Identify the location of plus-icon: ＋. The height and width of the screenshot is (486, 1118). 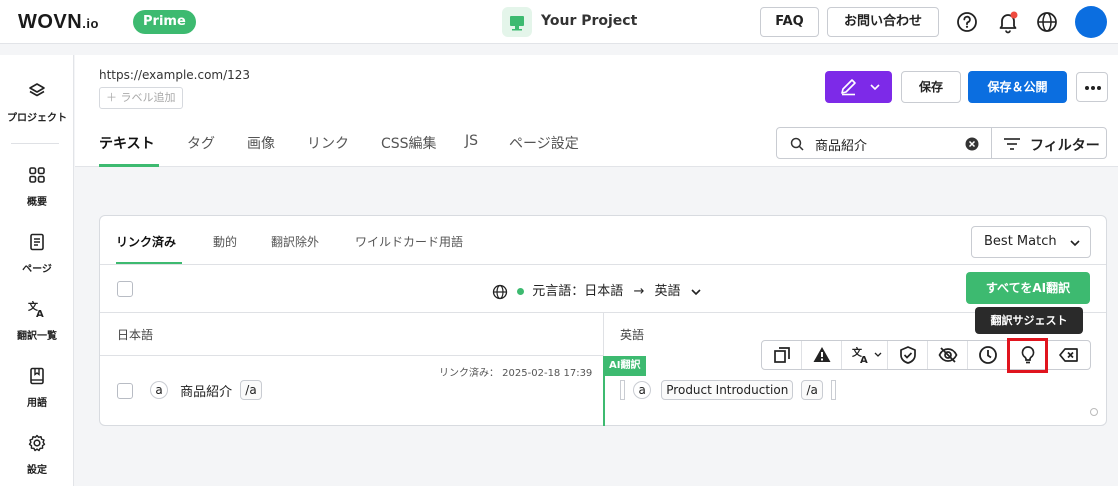
(113, 97).